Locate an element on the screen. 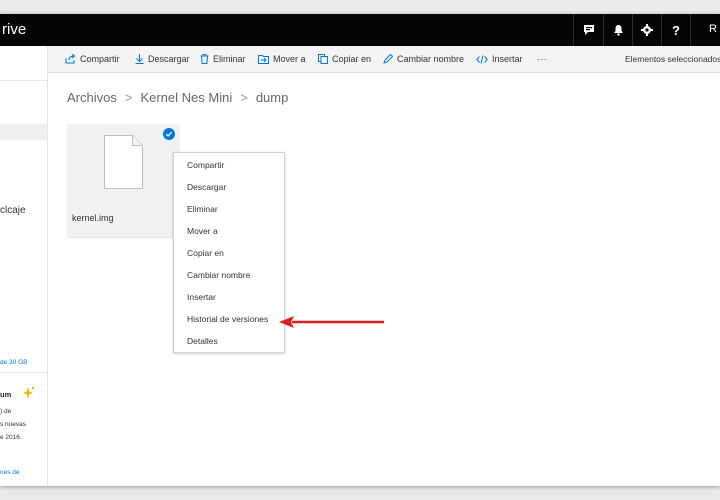  premium-line-1: ) de is located at coordinates (6, 411).